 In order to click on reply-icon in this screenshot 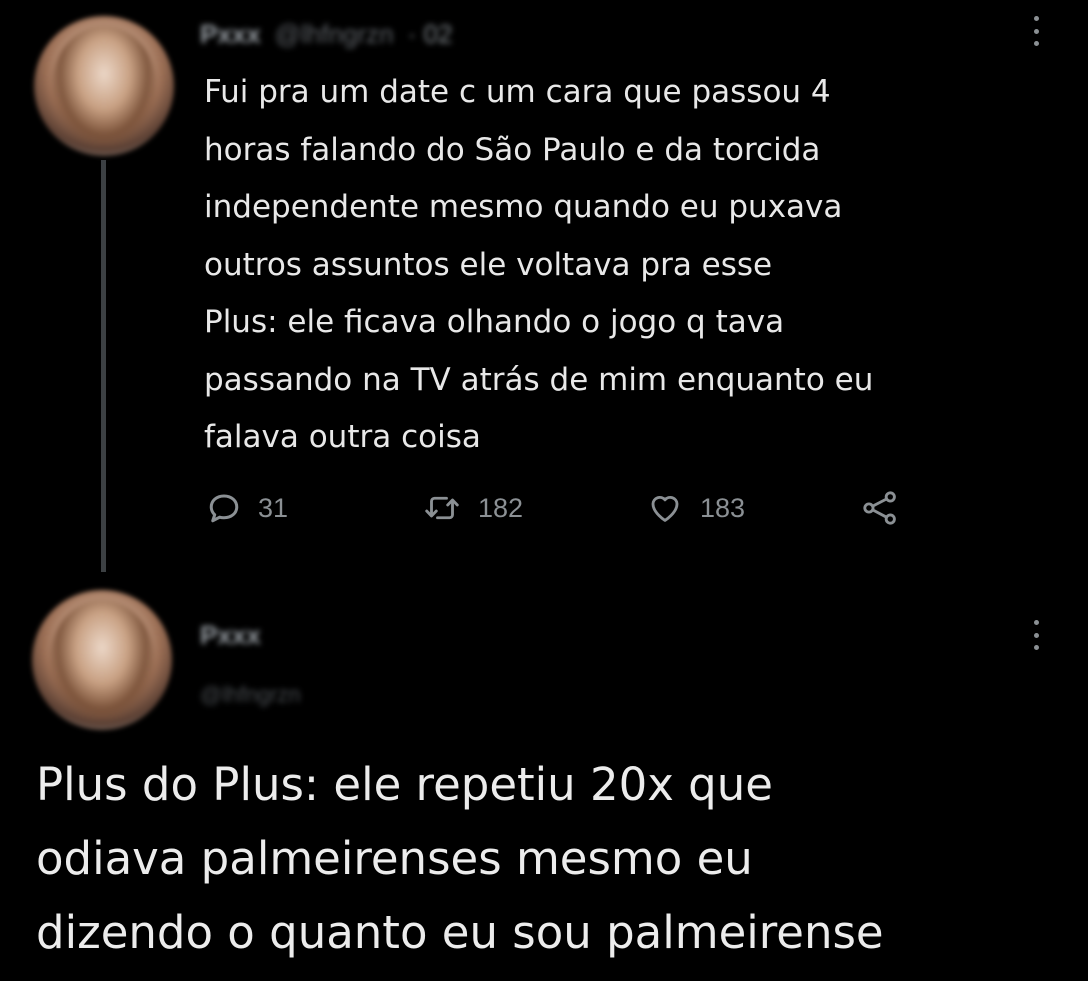, I will do `click(224, 508)`.